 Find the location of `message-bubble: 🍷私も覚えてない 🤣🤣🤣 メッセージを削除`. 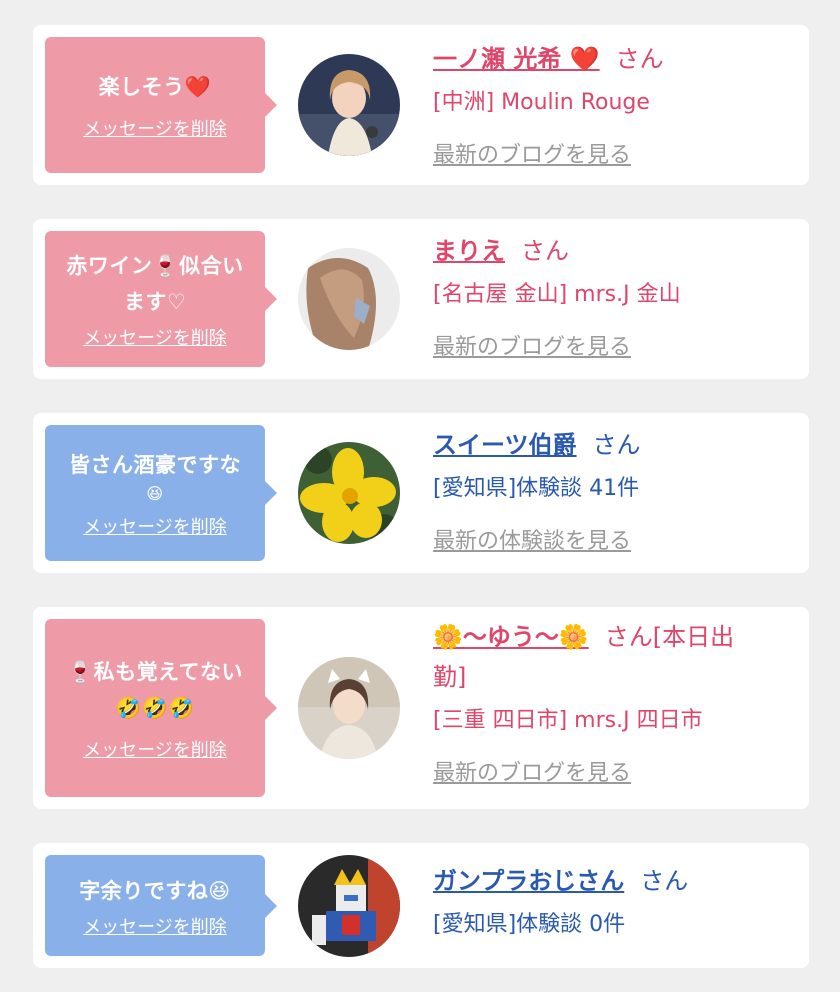

message-bubble: 🍷私も覚えてない 🤣🤣🤣 メッセージを削除 is located at coordinates (161, 708).